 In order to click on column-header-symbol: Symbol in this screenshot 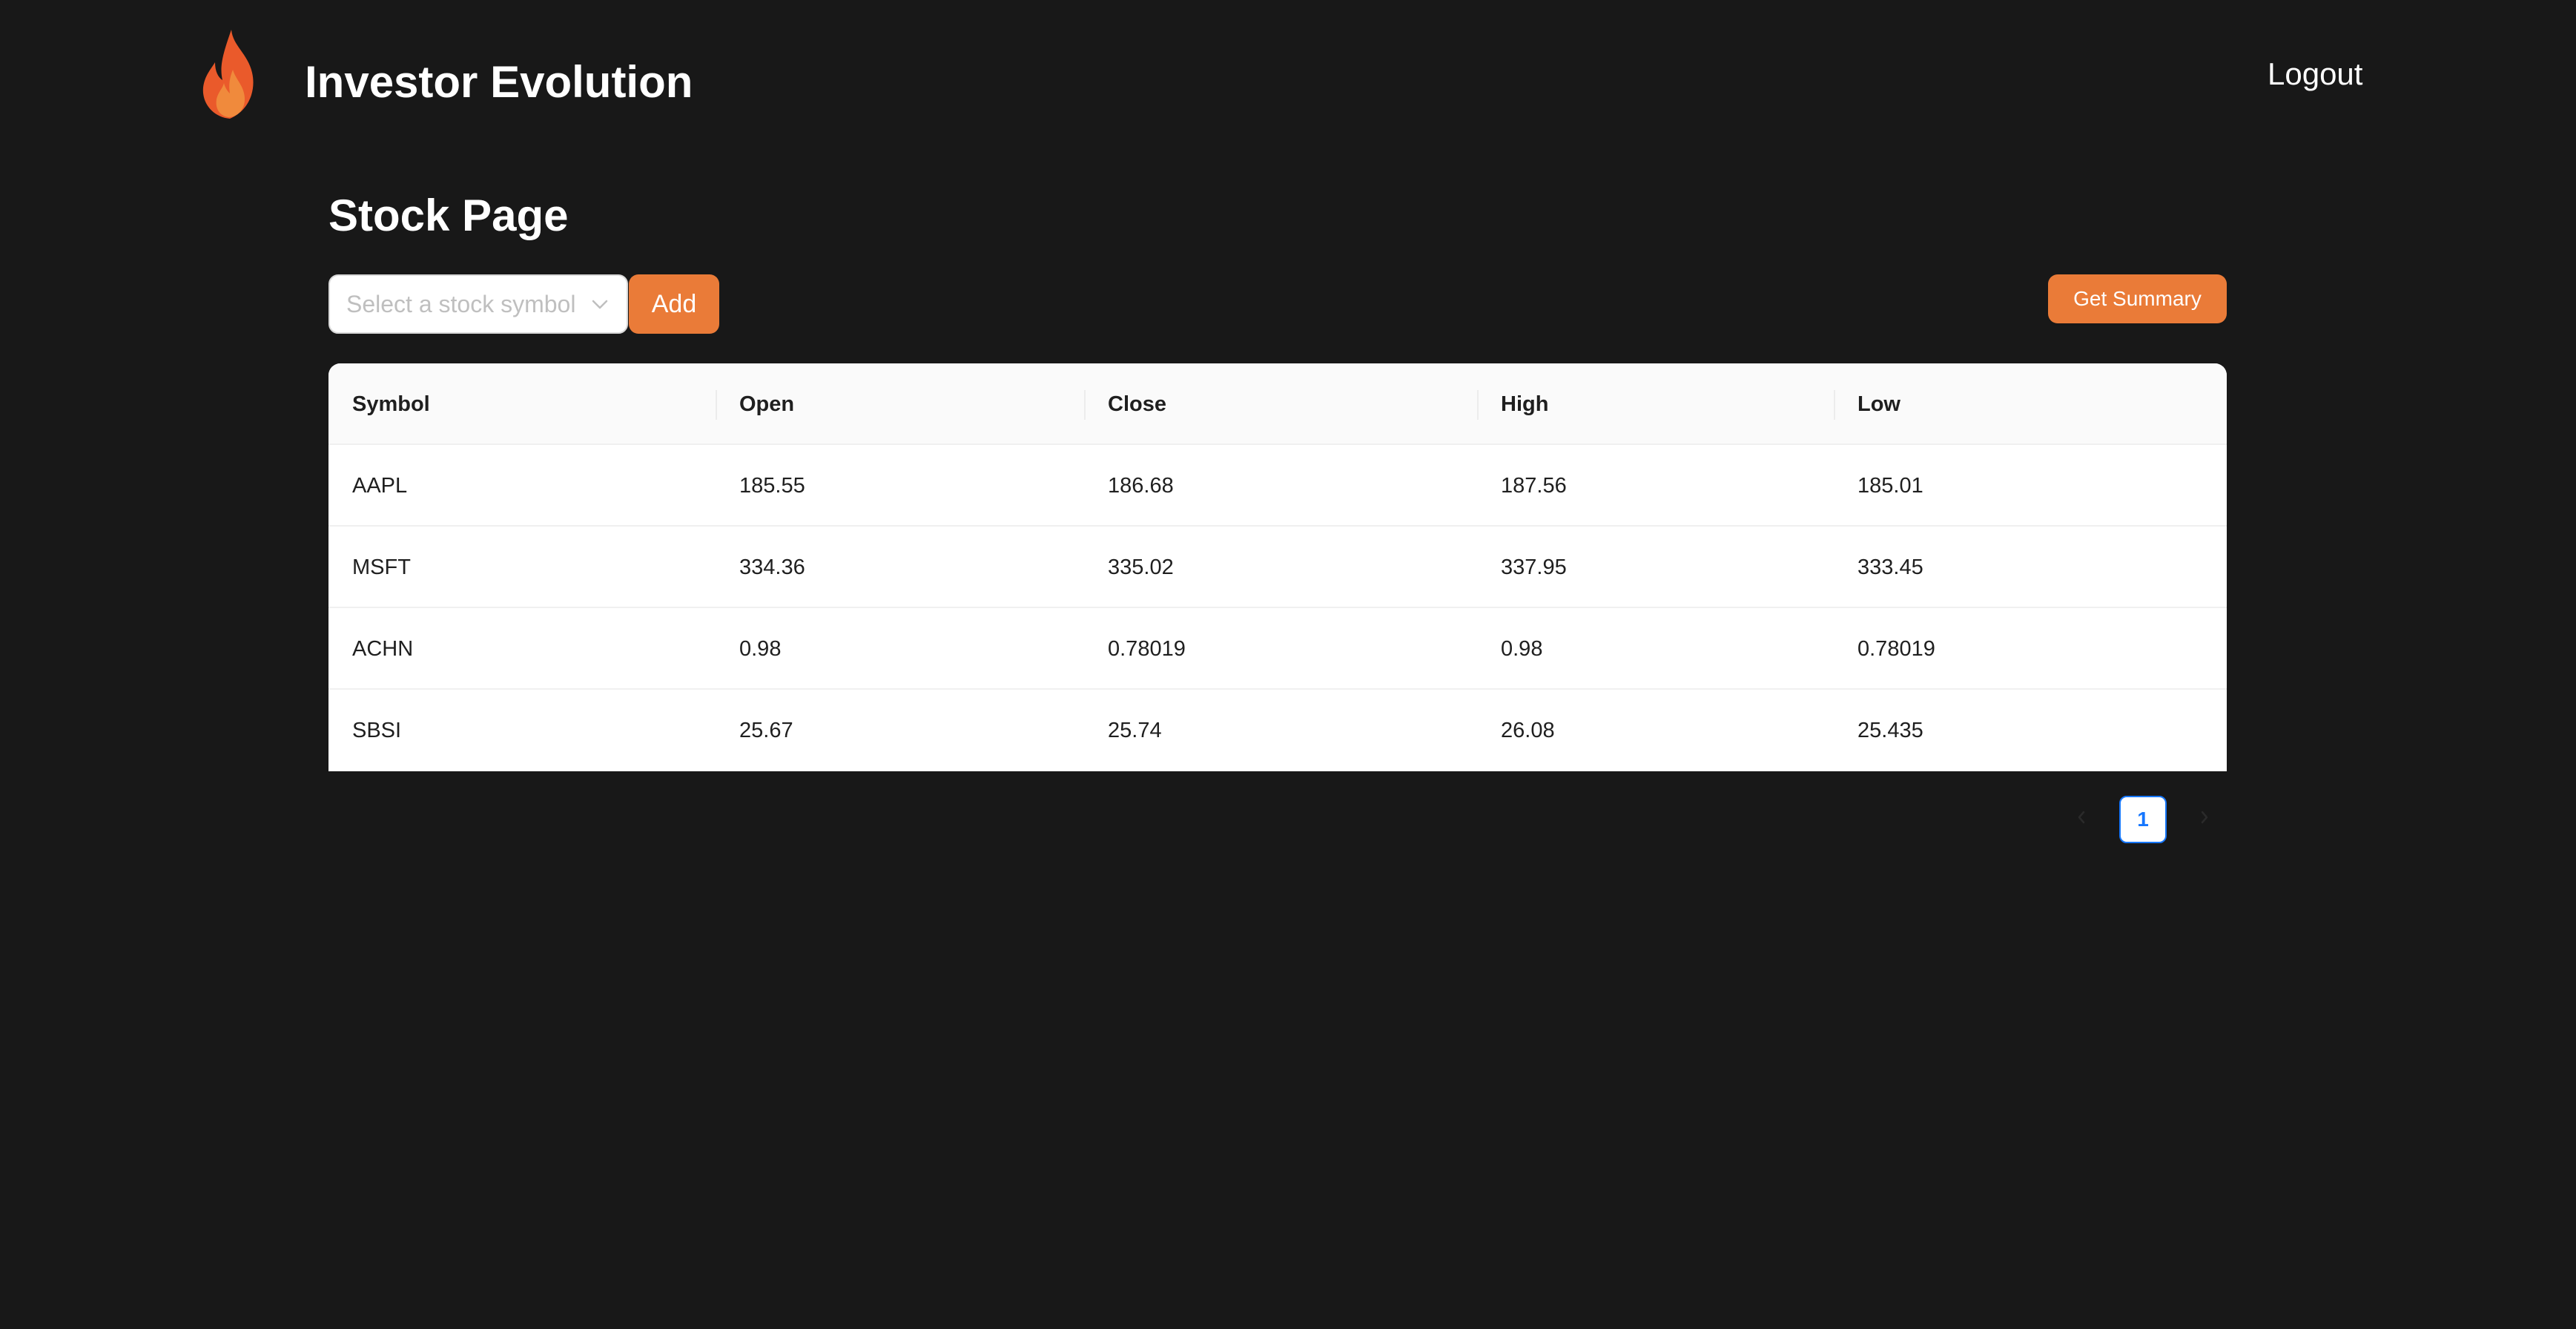, I will do `click(522, 404)`.